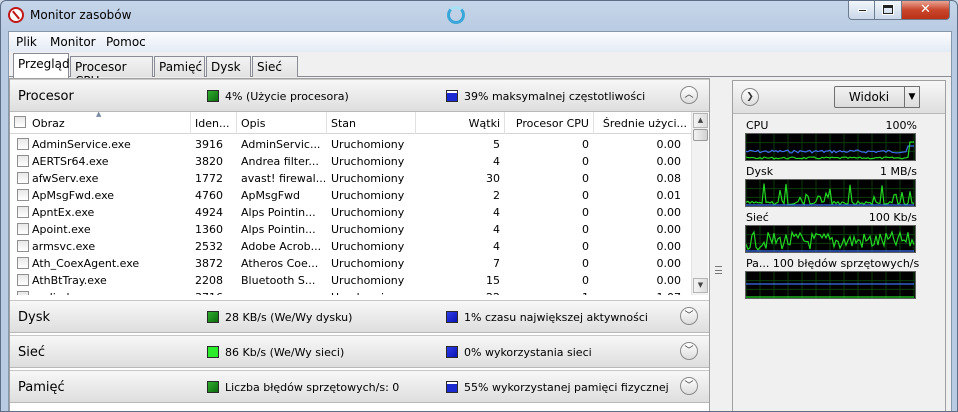 The image size is (958, 412). I want to click on column-status: Stan, so click(371, 123).